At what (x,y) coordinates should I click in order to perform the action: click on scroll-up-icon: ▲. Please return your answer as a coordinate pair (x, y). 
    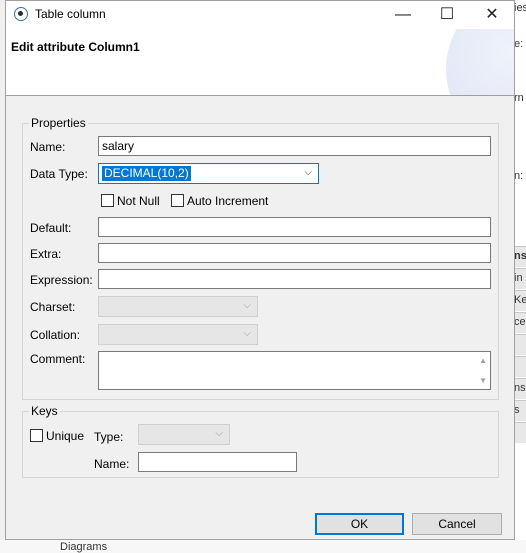
    Looking at the image, I should click on (483, 360).